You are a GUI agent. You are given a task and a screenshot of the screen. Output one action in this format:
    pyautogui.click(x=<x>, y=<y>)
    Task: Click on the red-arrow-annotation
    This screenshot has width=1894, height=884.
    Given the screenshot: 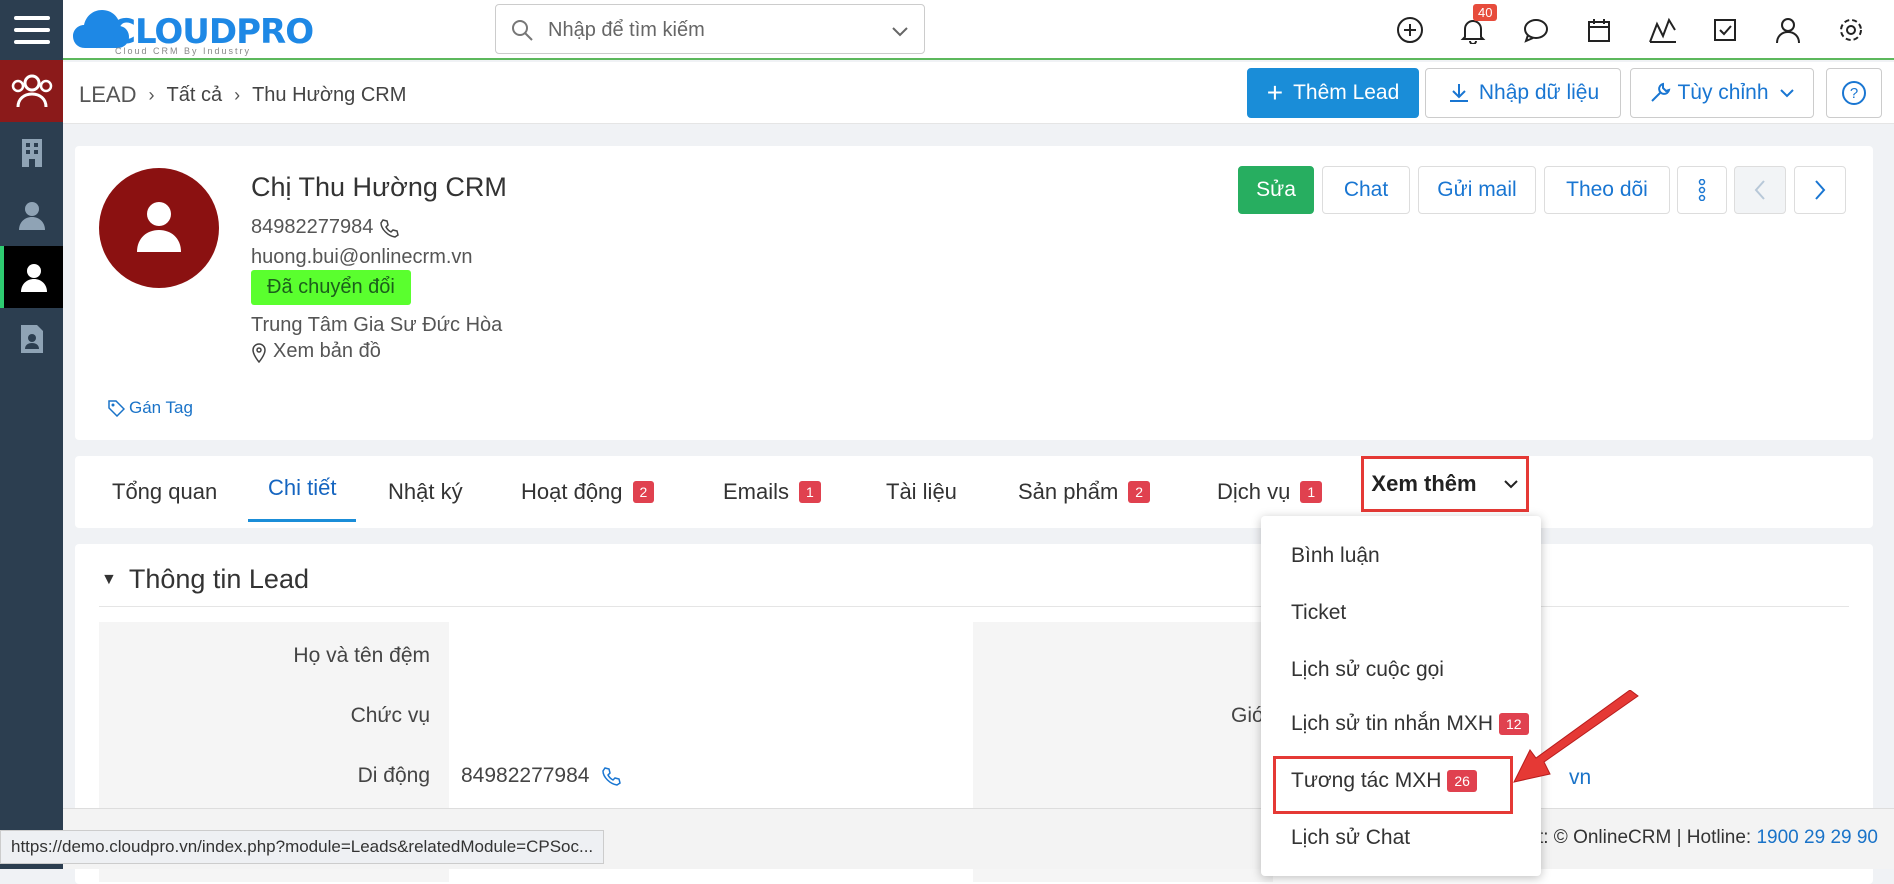 What is the action you would take?
    pyautogui.click(x=1576, y=736)
    